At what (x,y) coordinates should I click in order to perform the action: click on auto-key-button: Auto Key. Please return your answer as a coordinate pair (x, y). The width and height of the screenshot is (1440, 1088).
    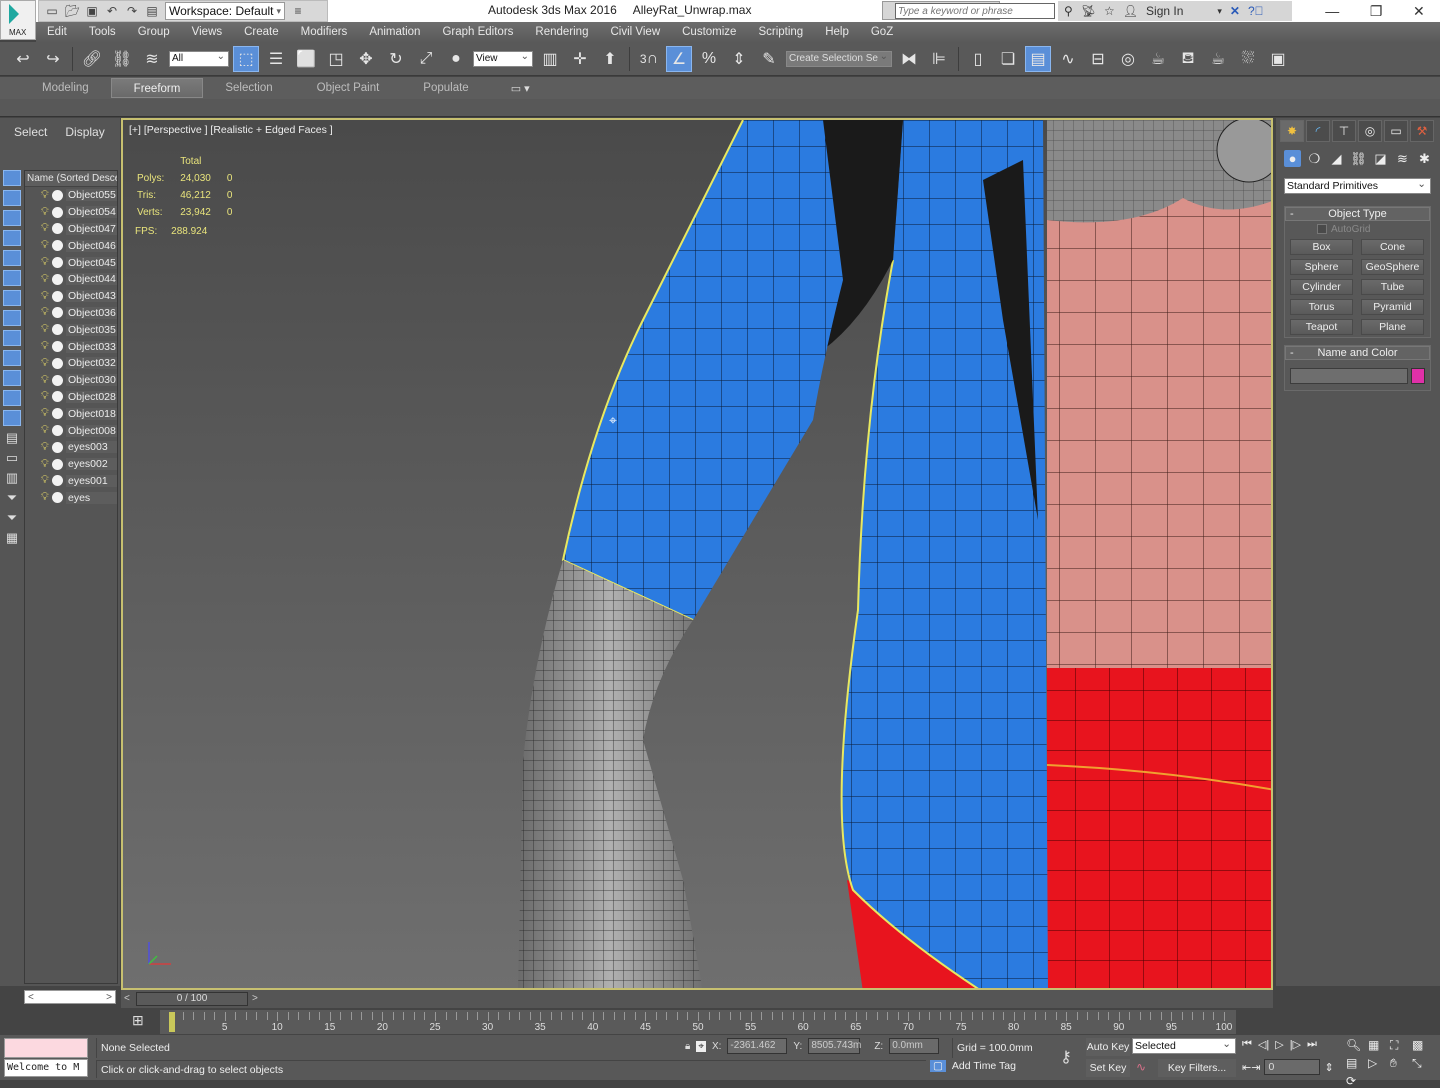
    Looking at the image, I should click on (1108, 1047).